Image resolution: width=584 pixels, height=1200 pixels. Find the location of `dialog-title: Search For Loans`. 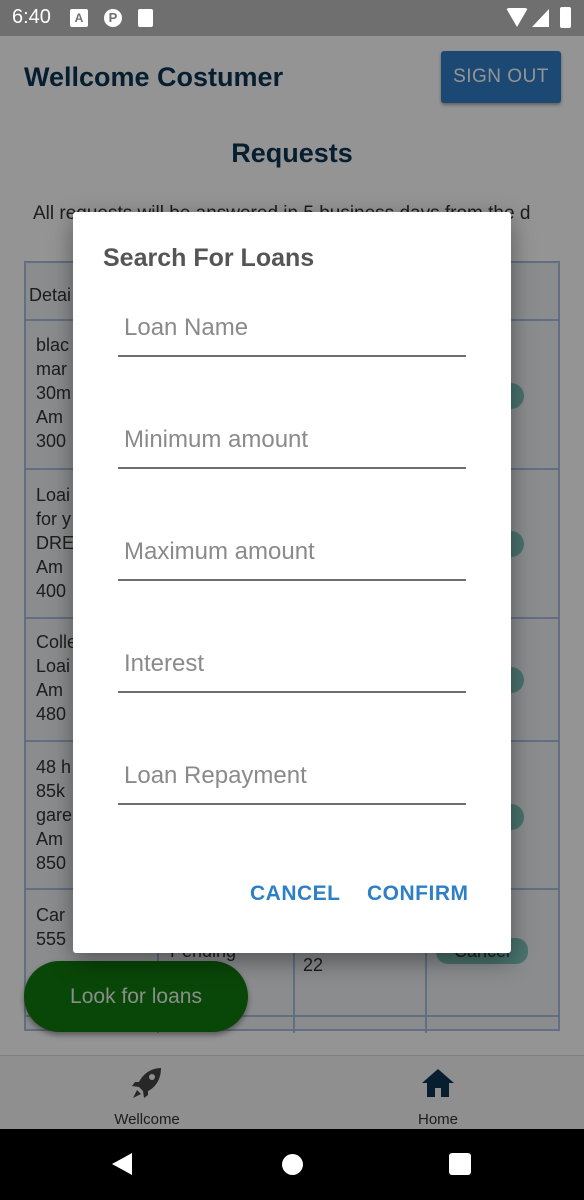

dialog-title: Search For Loans is located at coordinates (209, 258).